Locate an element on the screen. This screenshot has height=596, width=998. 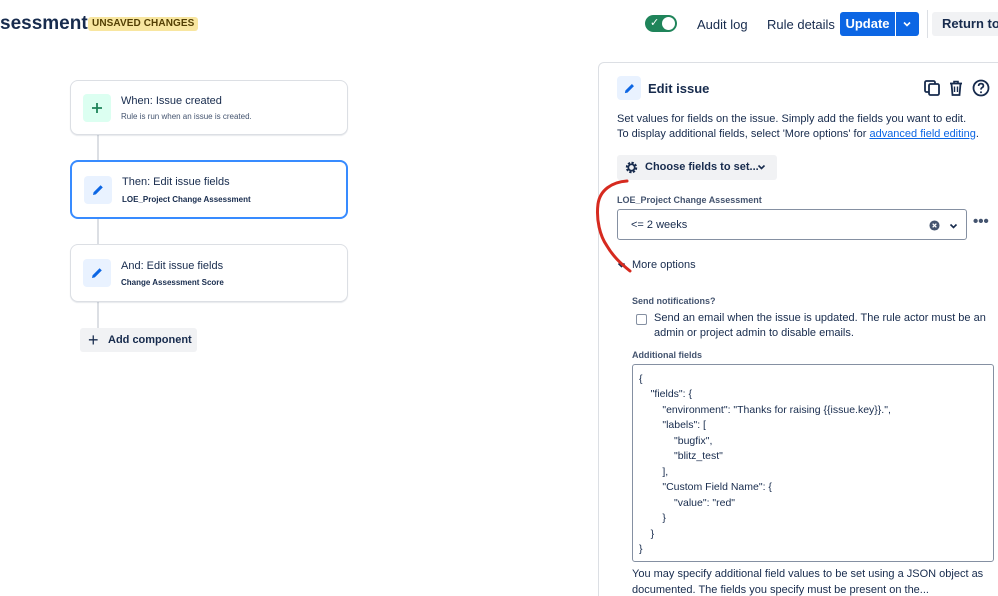
action-subtitle: Change Assessment Score is located at coordinates (172, 282).